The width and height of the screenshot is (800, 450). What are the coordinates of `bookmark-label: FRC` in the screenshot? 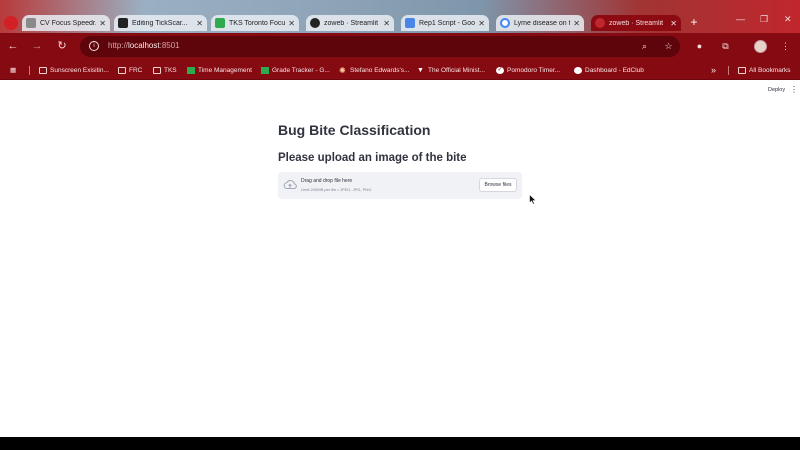 It's located at (136, 70).